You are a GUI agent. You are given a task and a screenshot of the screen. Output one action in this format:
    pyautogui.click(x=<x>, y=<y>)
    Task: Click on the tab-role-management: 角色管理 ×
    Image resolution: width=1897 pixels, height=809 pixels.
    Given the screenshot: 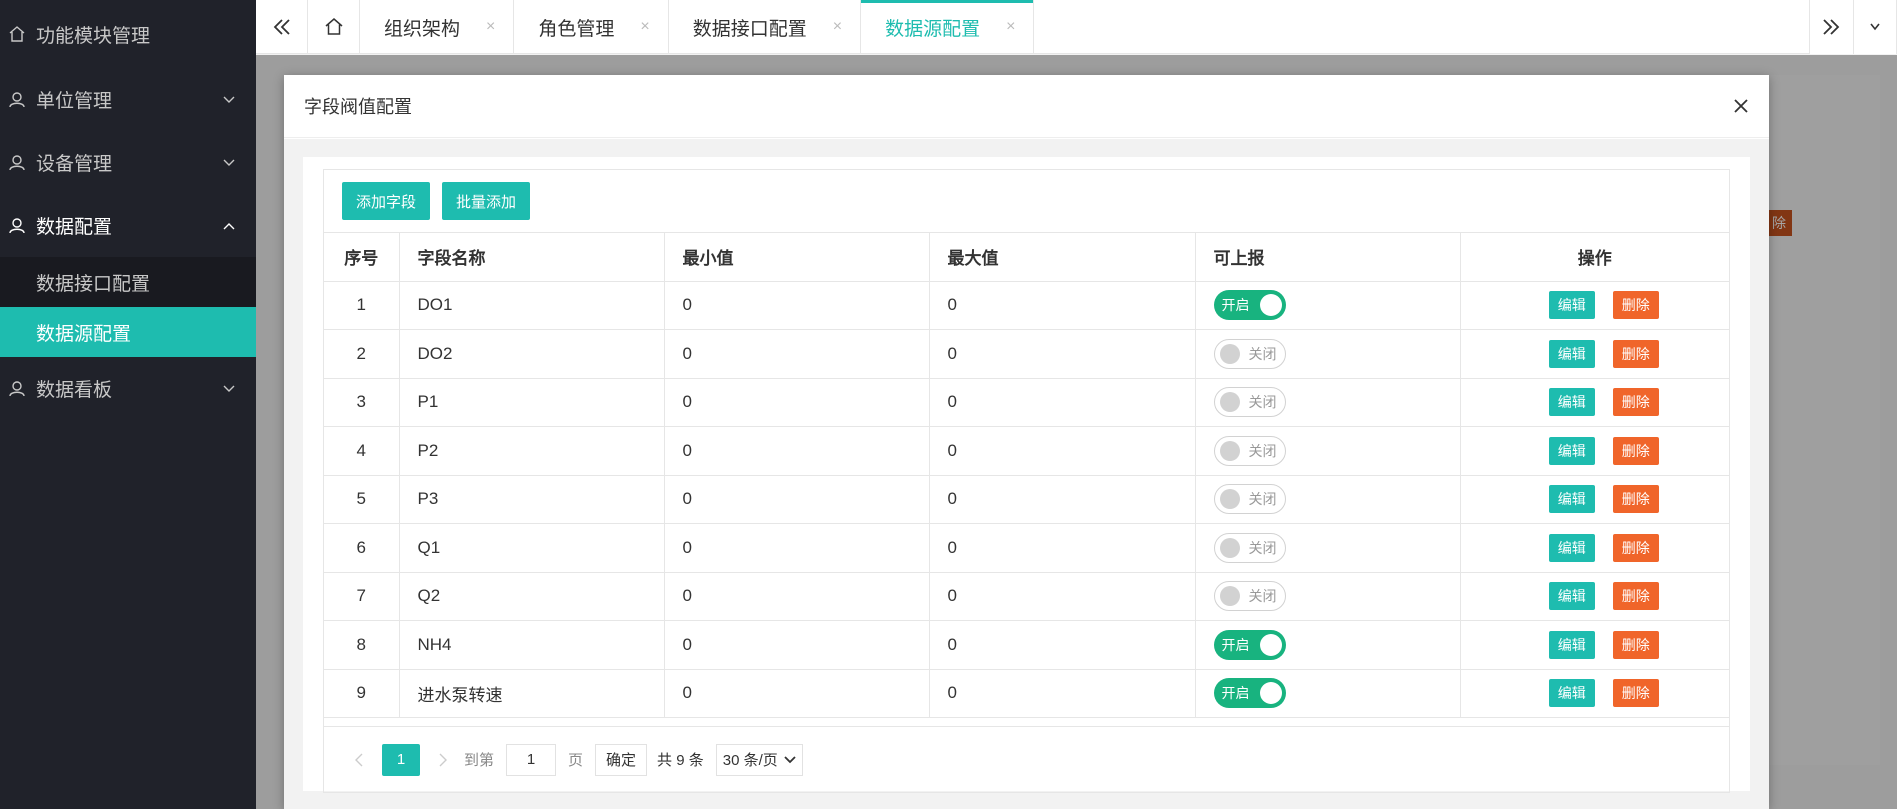 What is the action you would take?
    pyautogui.click(x=591, y=27)
    